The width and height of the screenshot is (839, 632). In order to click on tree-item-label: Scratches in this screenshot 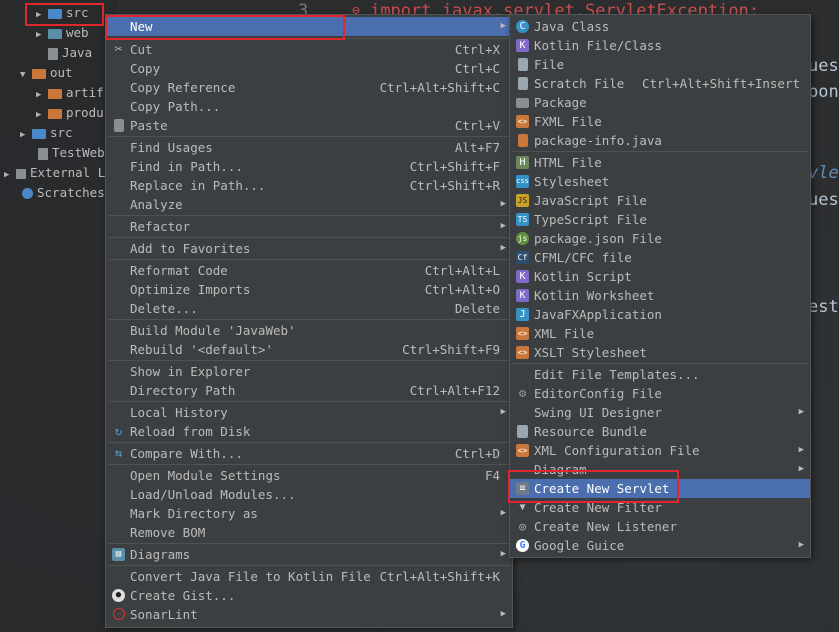, I will do `click(71, 192)`.